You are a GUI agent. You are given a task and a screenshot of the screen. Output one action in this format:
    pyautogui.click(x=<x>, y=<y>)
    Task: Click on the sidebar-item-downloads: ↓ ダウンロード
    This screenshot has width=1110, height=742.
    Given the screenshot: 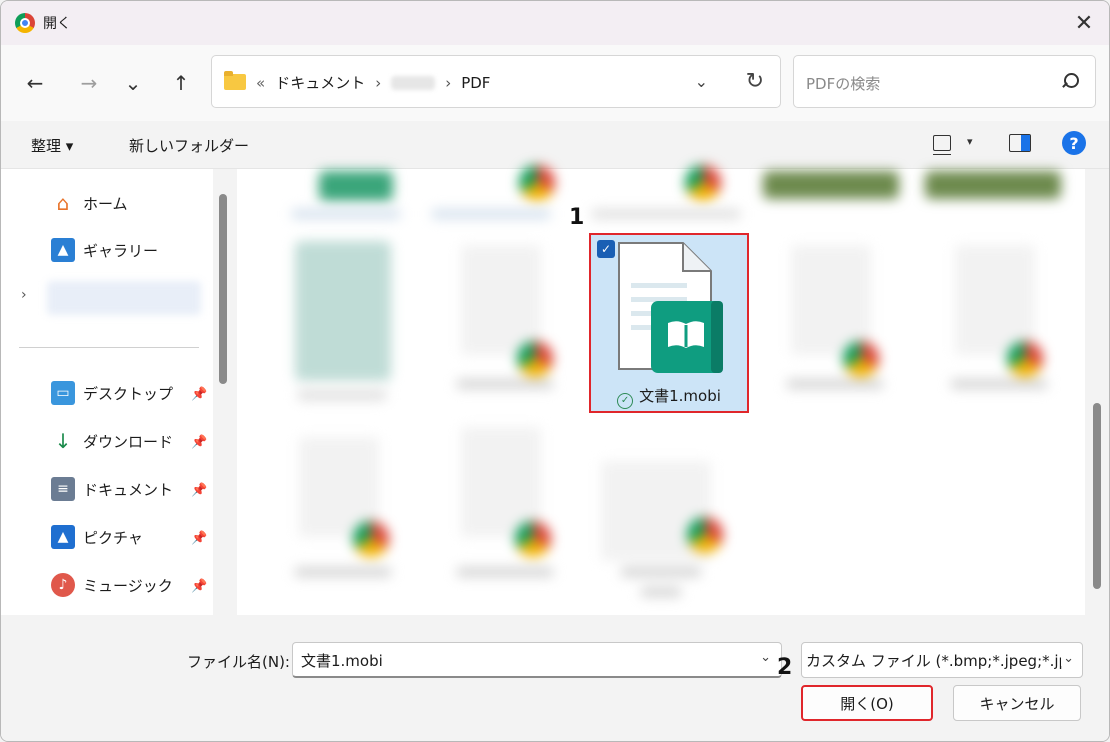 What is the action you would take?
    pyautogui.click(x=112, y=441)
    